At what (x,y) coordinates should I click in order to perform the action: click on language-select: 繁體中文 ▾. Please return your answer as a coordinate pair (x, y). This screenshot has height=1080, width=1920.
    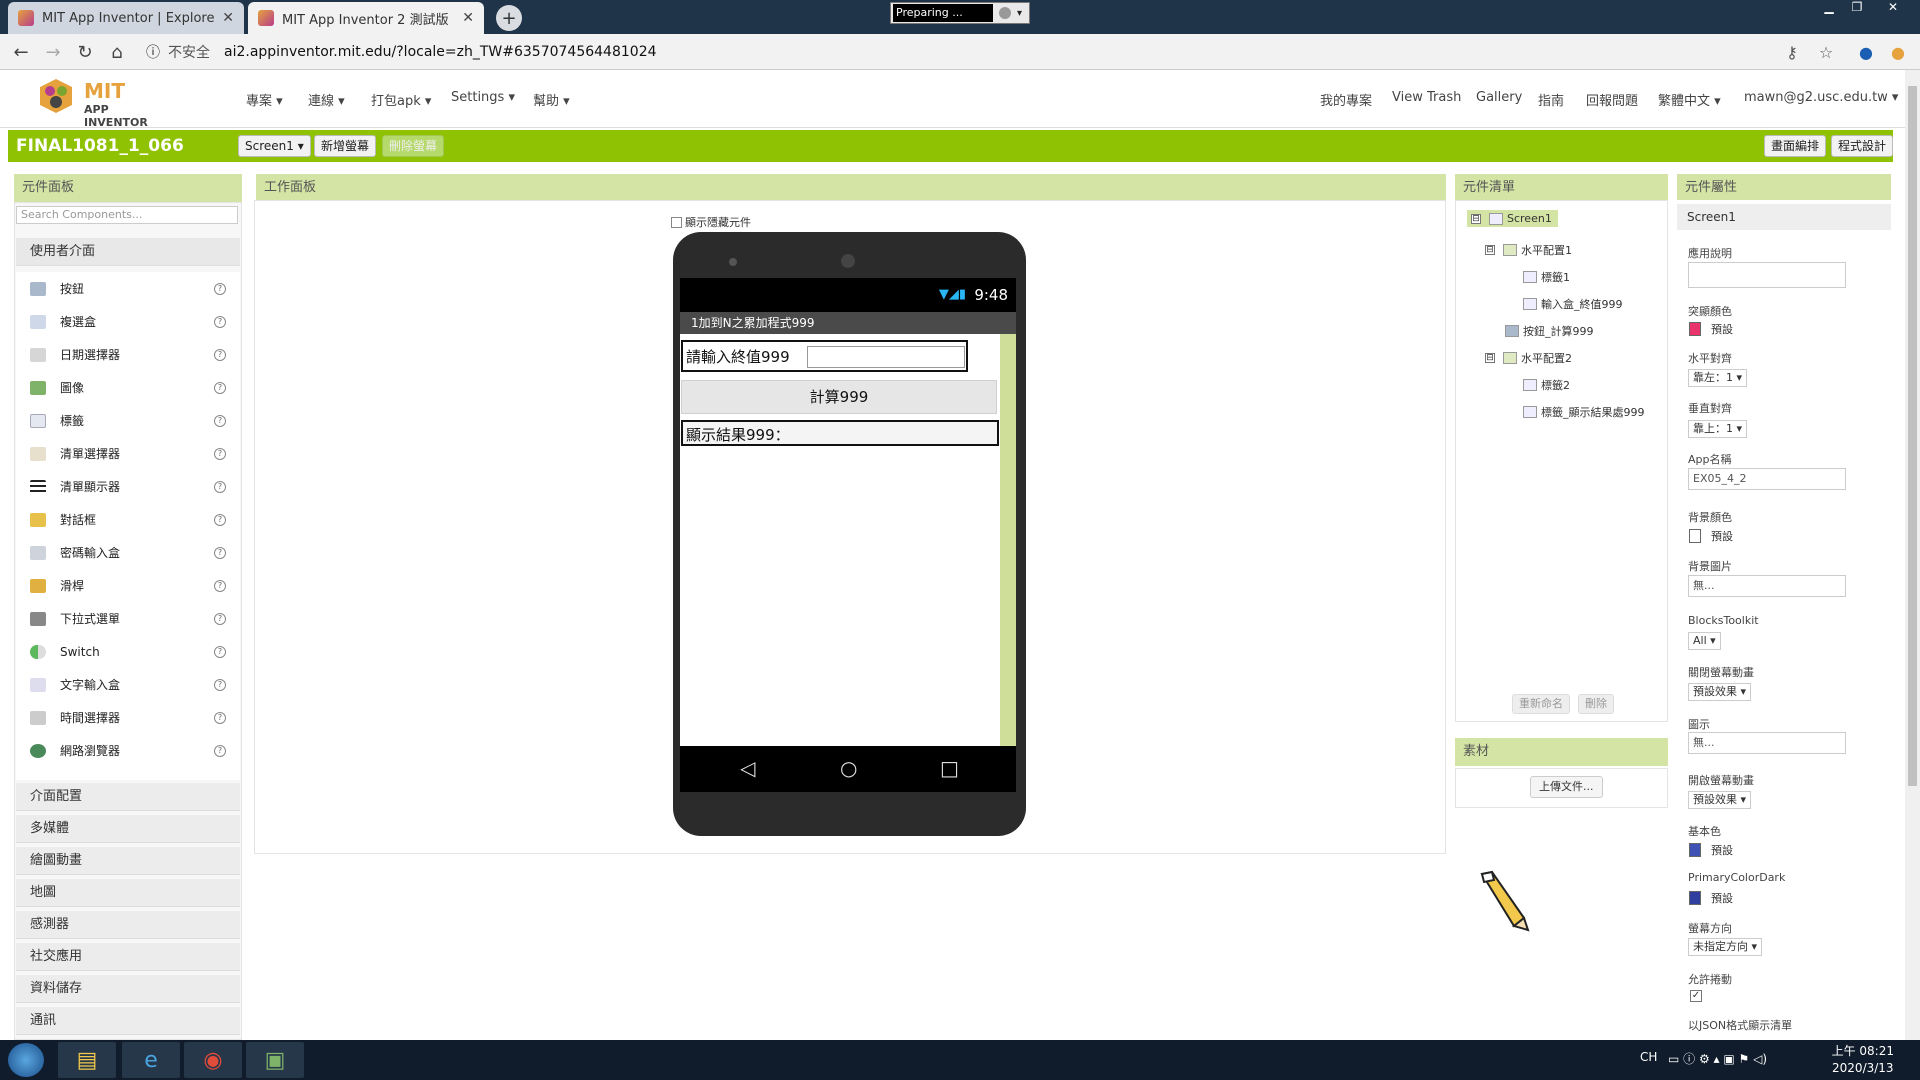
    Looking at the image, I should click on (1689, 99).